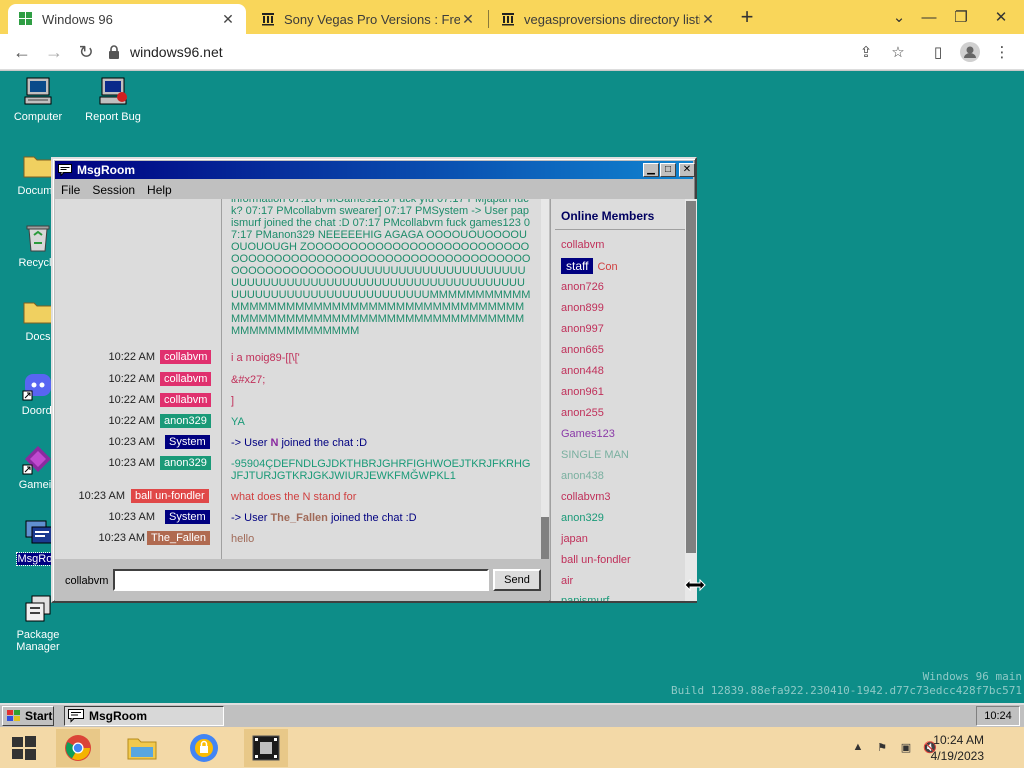  I want to click on member-item: SINGLE MAN, so click(595, 455).